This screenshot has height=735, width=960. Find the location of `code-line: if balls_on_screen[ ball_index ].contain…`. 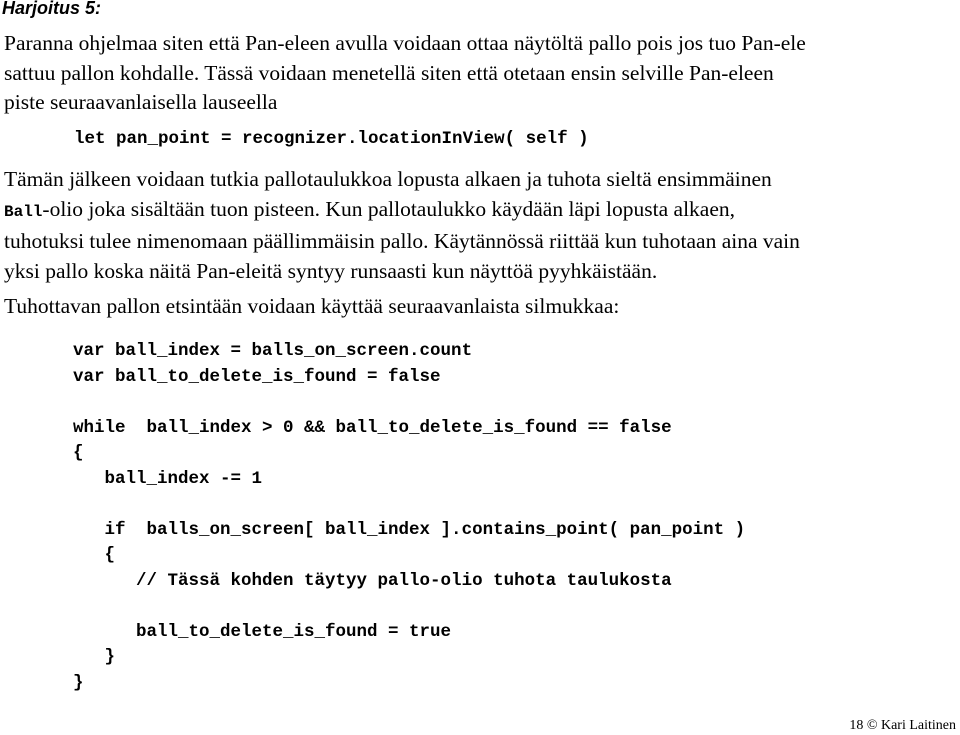

code-line: if balls_on_screen[ ball_index ].contain… is located at coordinates (409, 529).